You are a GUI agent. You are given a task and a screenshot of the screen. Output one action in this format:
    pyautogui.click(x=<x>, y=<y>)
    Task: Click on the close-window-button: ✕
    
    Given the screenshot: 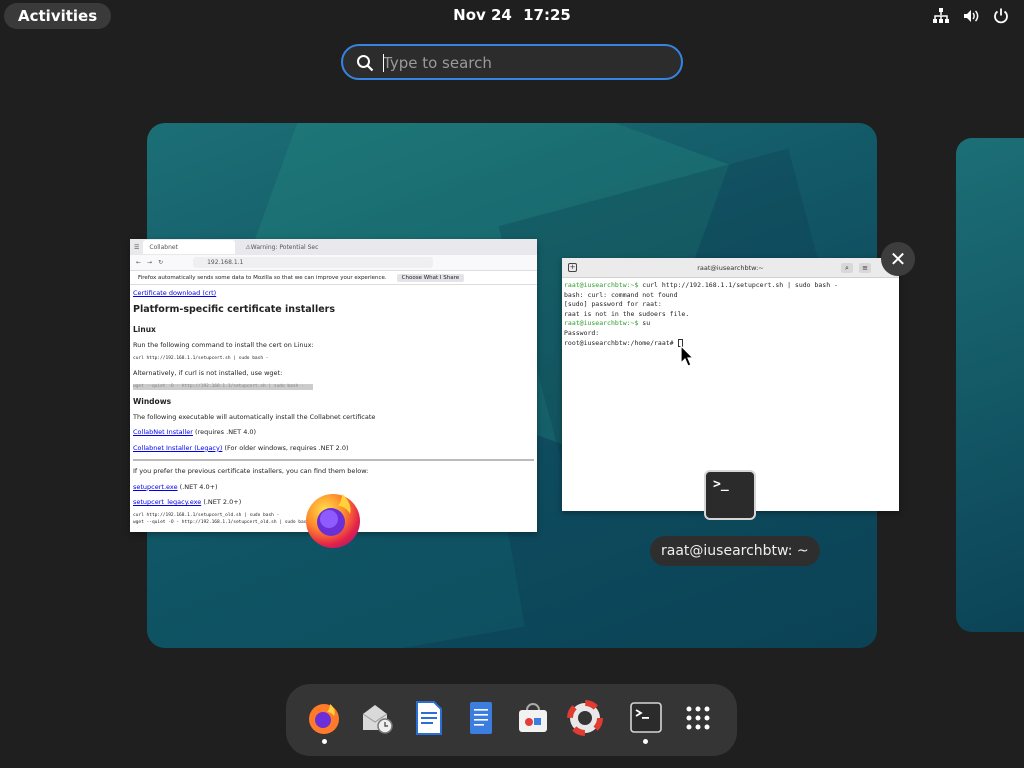 What is the action you would take?
    pyautogui.click(x=898, y=259)
    